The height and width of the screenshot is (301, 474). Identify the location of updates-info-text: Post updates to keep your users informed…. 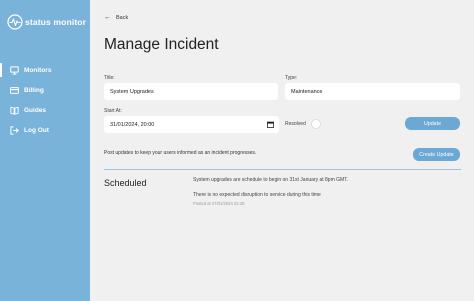
(180, 153).